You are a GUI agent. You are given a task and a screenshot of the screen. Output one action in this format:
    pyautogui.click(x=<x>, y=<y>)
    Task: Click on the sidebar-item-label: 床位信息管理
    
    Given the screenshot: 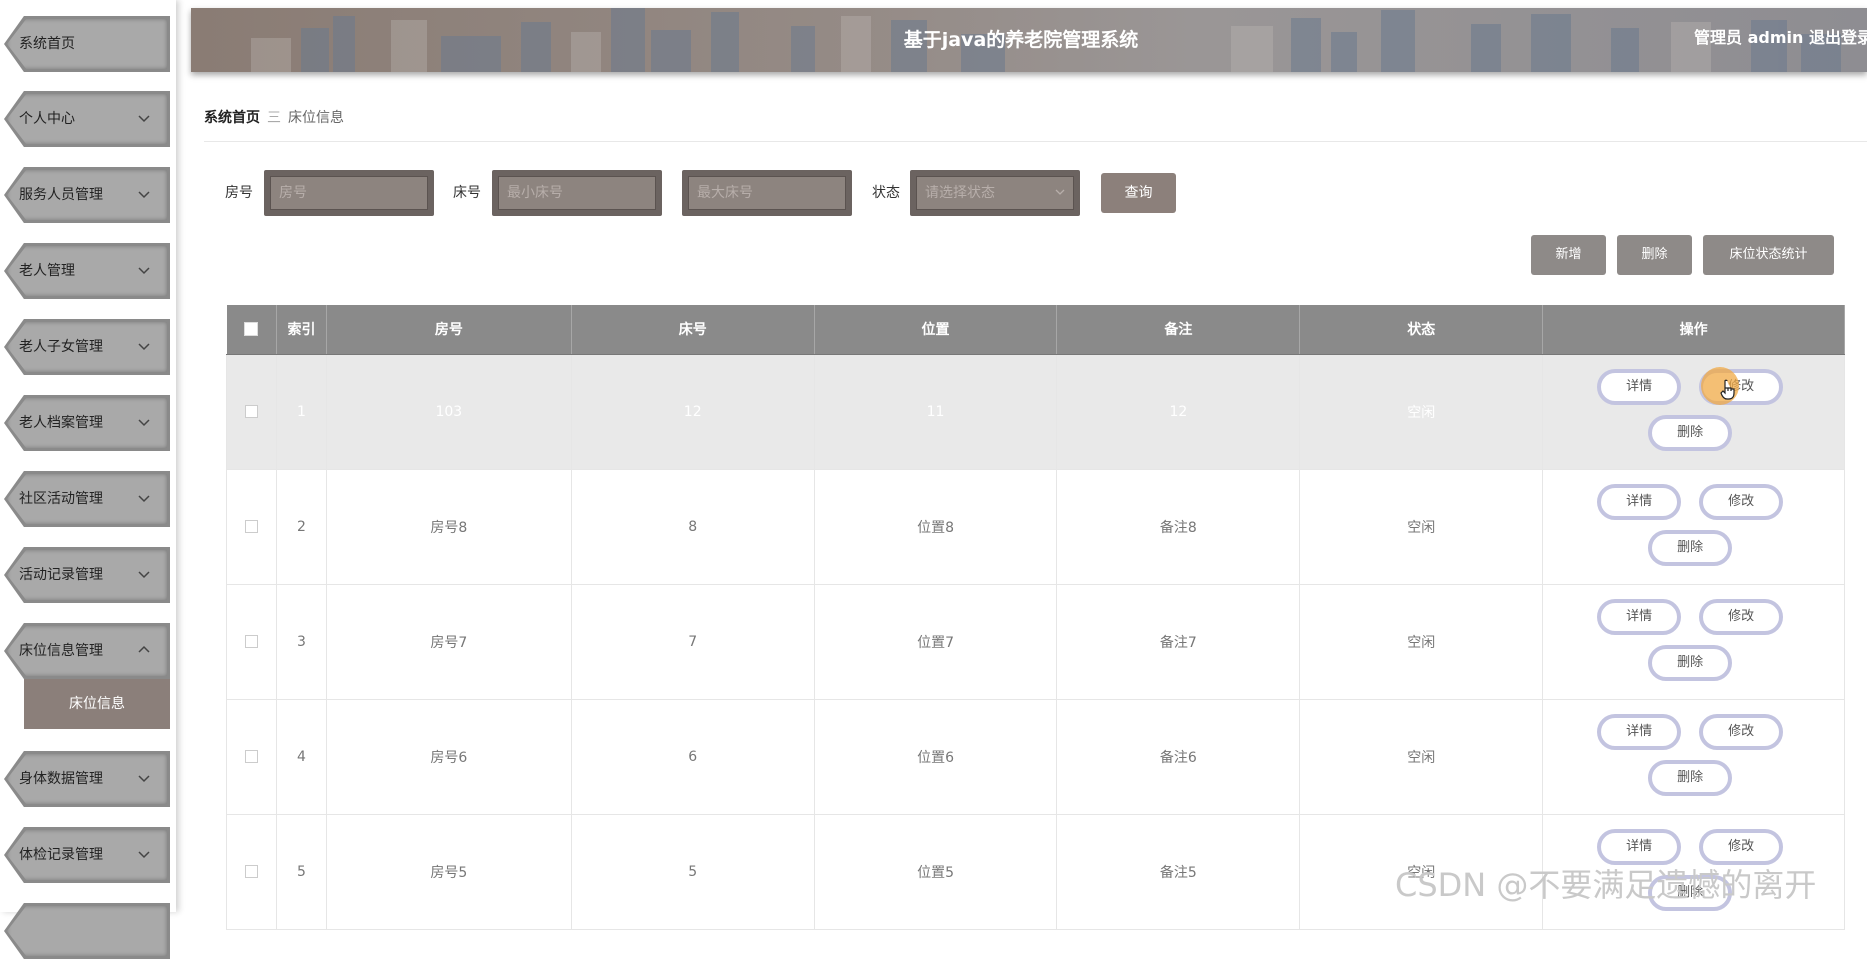 What is the action you would take?
    pyautogui.click(x=61, y=651)
    